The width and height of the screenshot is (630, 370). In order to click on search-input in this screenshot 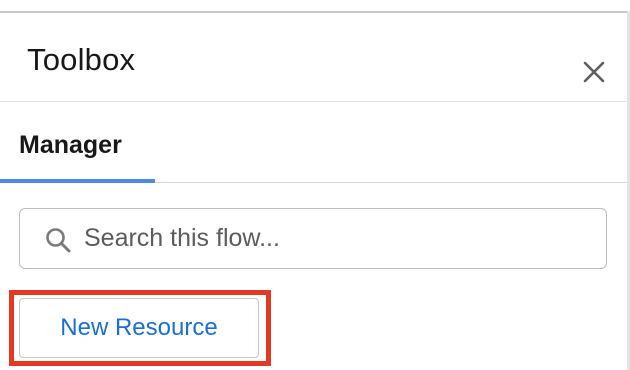, I will do `click(334, 238)`.